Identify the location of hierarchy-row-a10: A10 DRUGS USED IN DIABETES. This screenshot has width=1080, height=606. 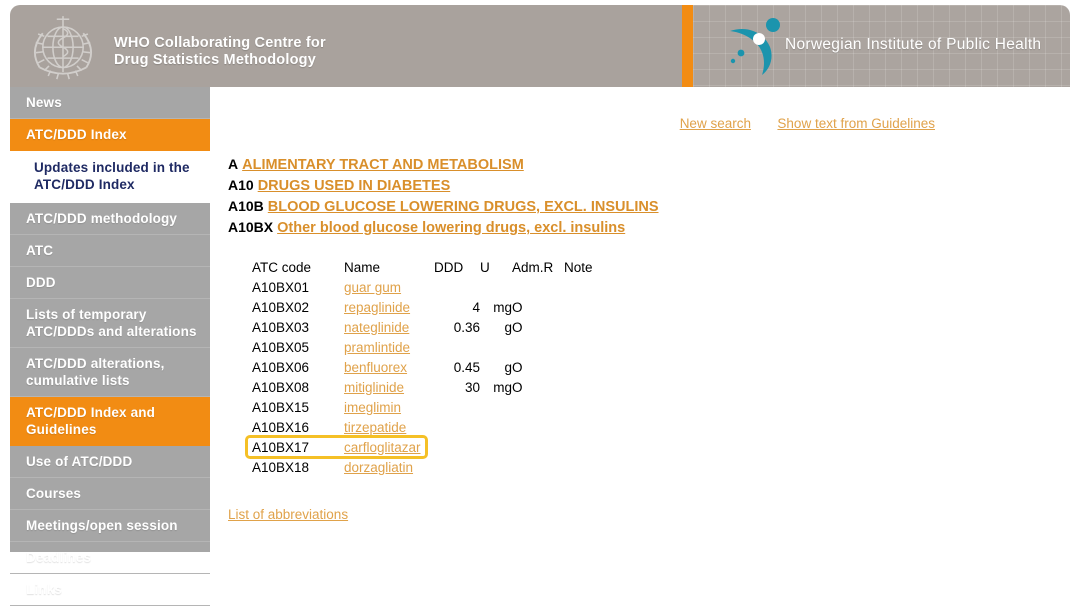
(443, 185).